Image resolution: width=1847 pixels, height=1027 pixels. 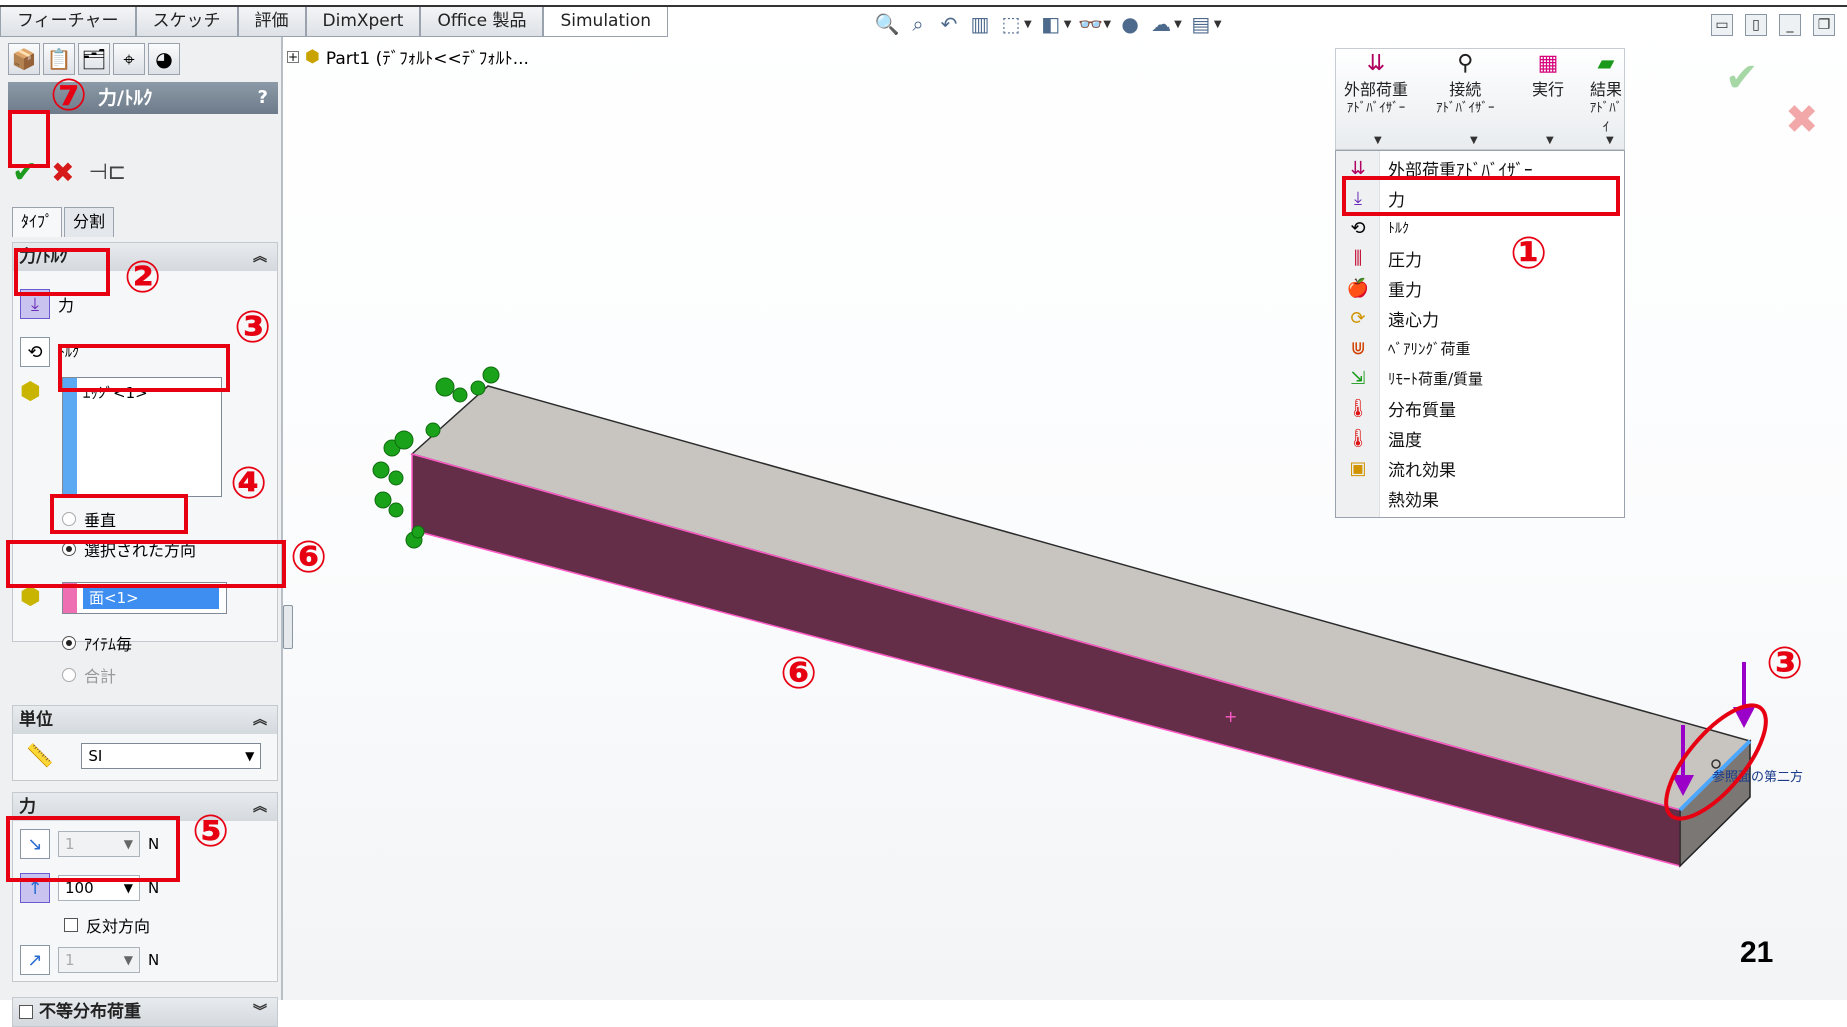 I want to click on pin-icon: ⊣⊏, so click(x=108, y=172).